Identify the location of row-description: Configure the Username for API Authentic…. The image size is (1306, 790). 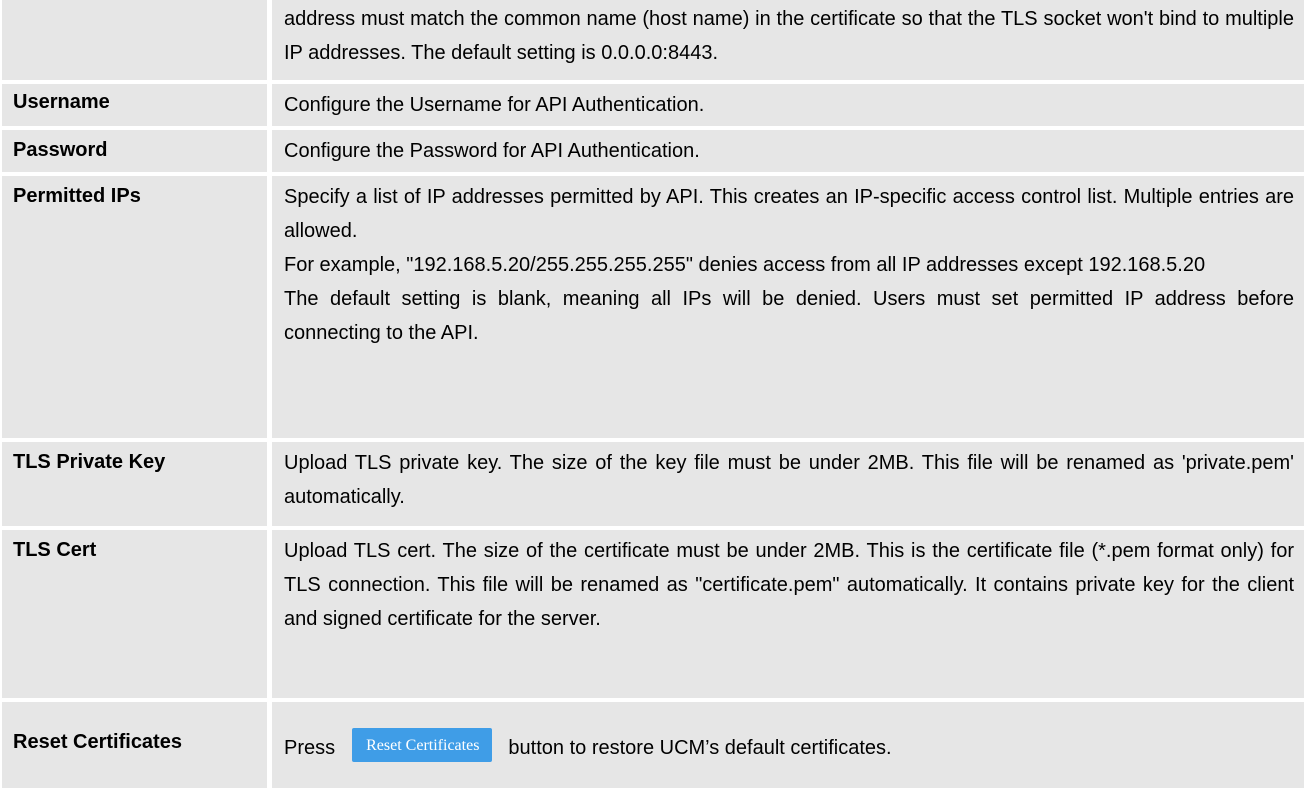
(788, 105).